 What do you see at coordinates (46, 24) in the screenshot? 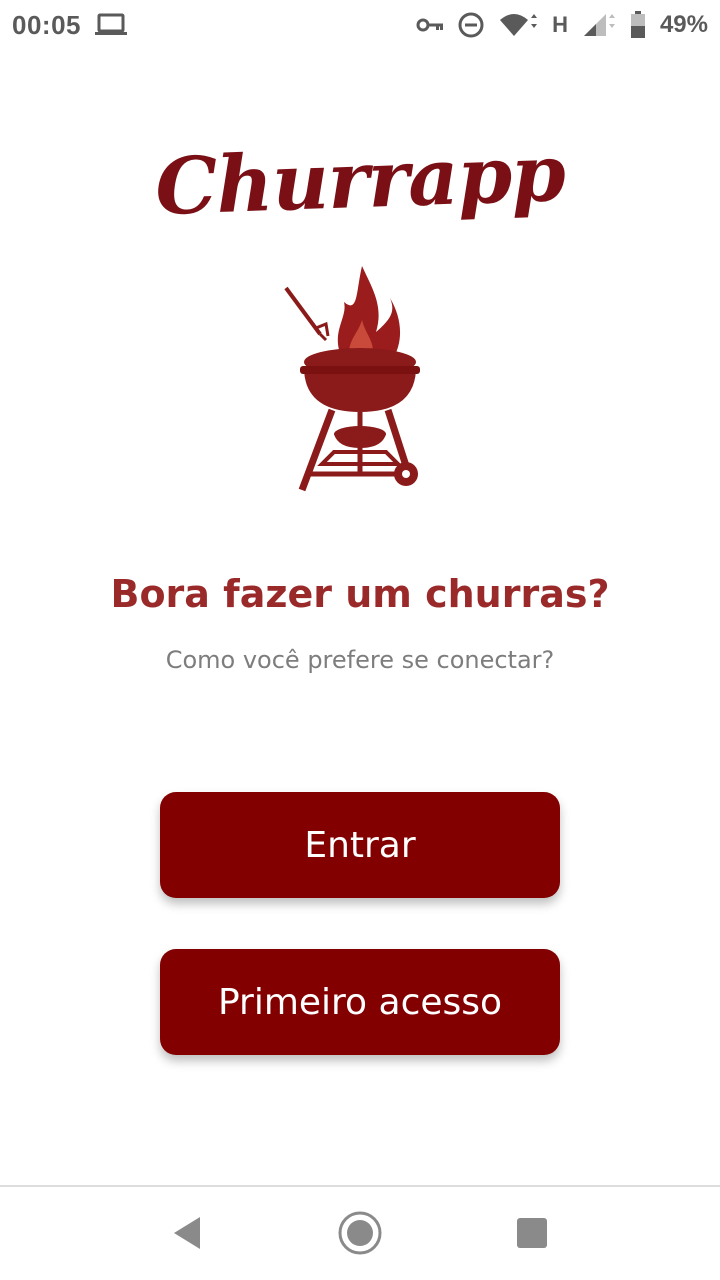
I see `status-time: 00:05` at bounding box center [46, 24].